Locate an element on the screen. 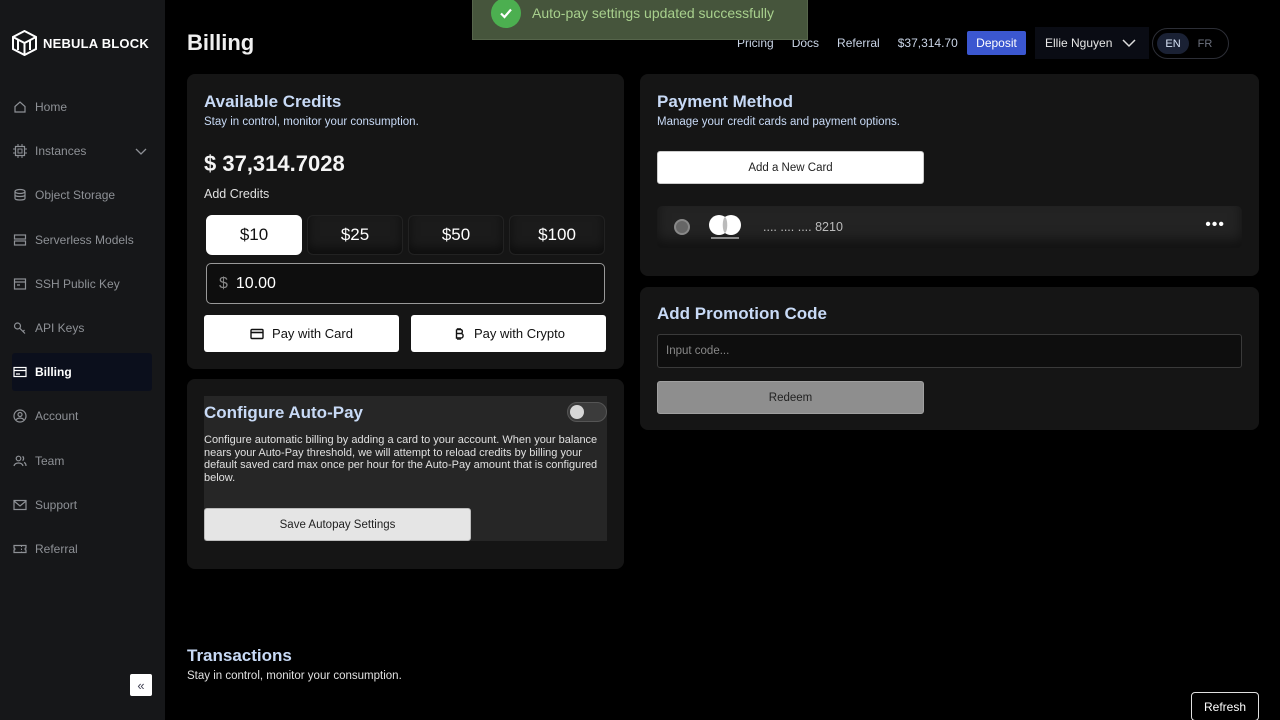  user-menu: Ellie Nguyen is located at coordinates (1092, 43).